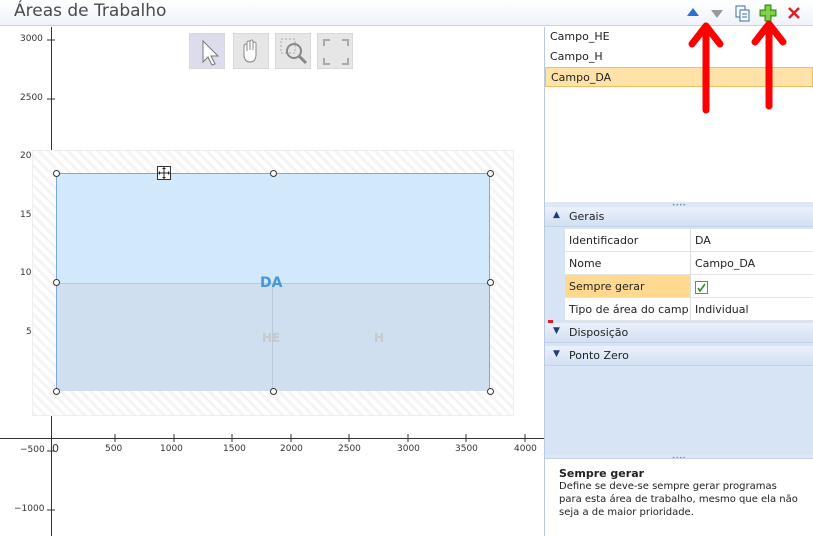 The width and height of the screenshot is (813, 536). What do you see at coordinates (556, 215) in the screenshot?
I see `chevron-up-icon: ▲` at bounding box center [556, 215].